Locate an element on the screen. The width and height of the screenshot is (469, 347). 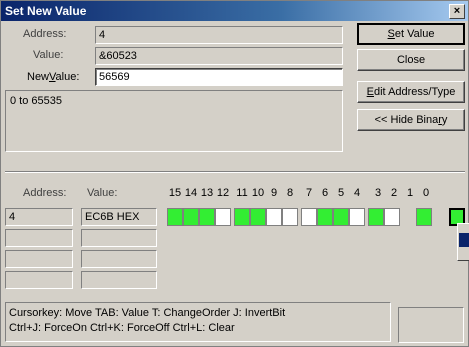
bit-label: 7 is located at coordinates (309, 193).